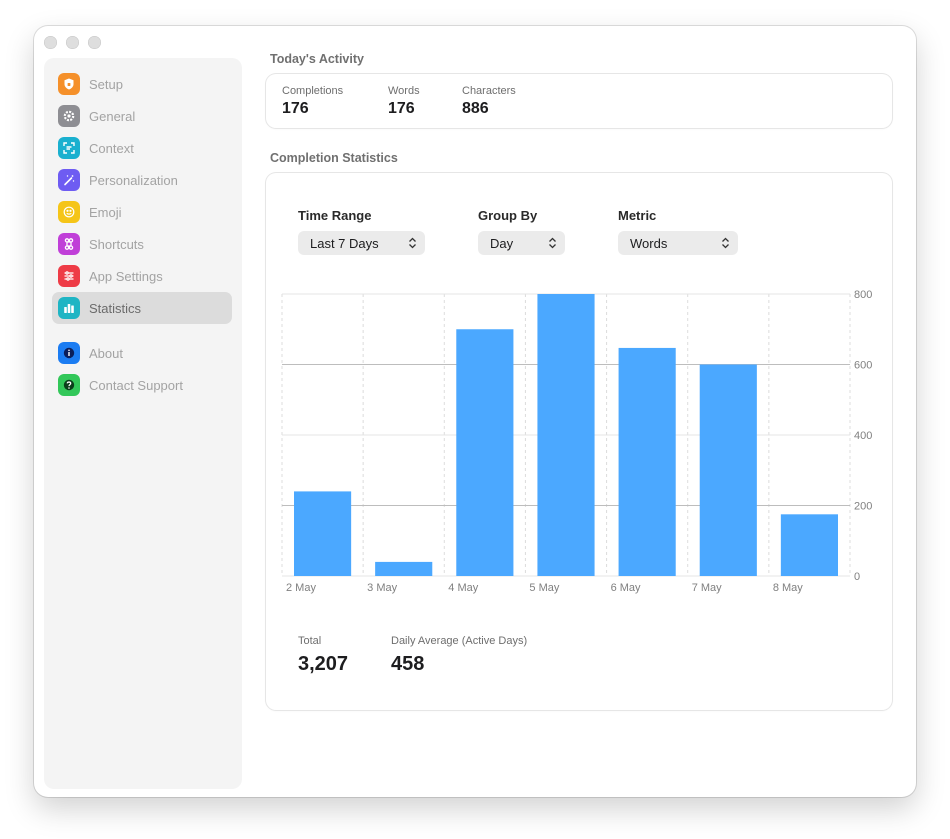 The image size is (950, 839). What do you see at coordinates (544, 588) in the screenshot?
I see `x-tick-label: 5 May` at bounding box center [544, 588].